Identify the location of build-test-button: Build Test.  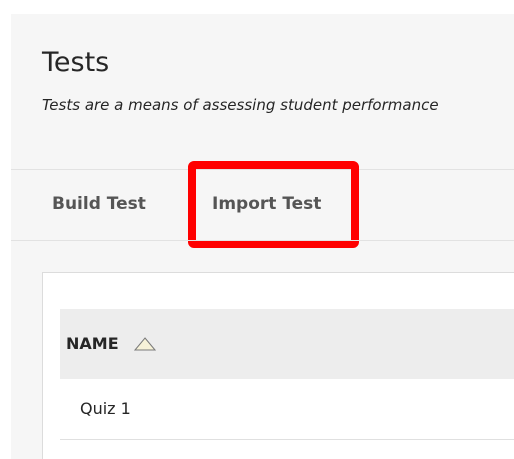
(99, 204).